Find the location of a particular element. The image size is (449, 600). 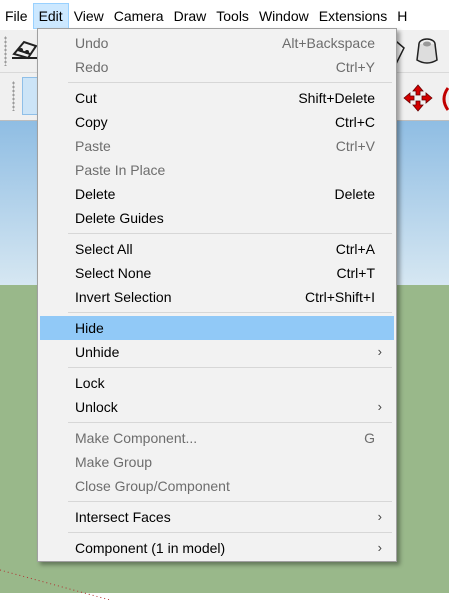

move-icon is located at coordinates (418, 99).